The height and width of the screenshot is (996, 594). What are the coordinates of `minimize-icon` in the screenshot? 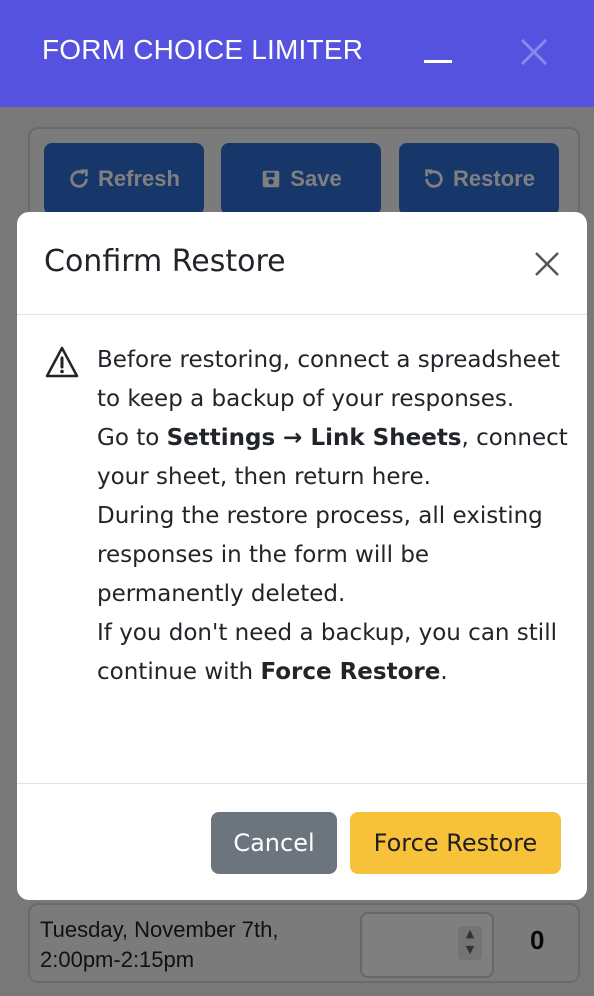 It's located at (438, 61).